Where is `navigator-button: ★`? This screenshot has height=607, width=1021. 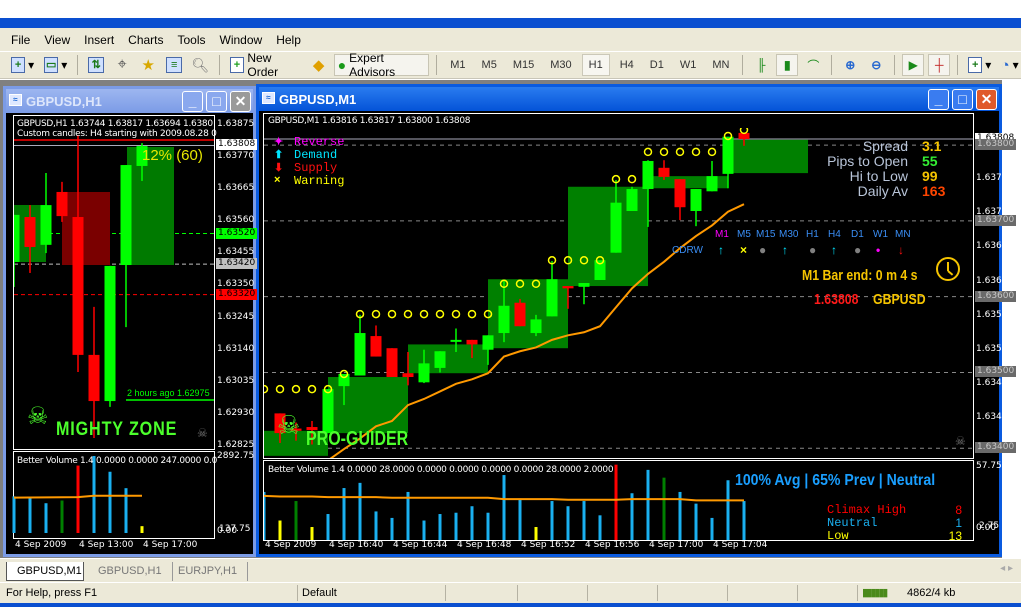 navigator-button: ★ is located at coordinates (148, 65).